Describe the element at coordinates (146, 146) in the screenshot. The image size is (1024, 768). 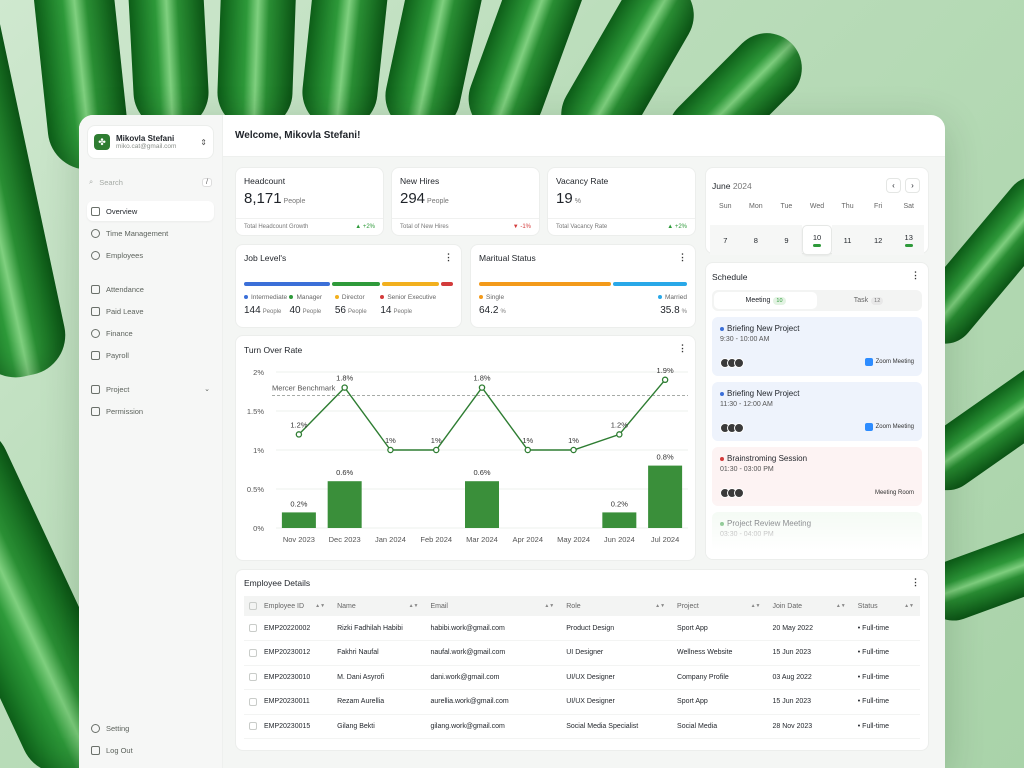
I see `user-email: miko.cat@gmail.com` at that location.